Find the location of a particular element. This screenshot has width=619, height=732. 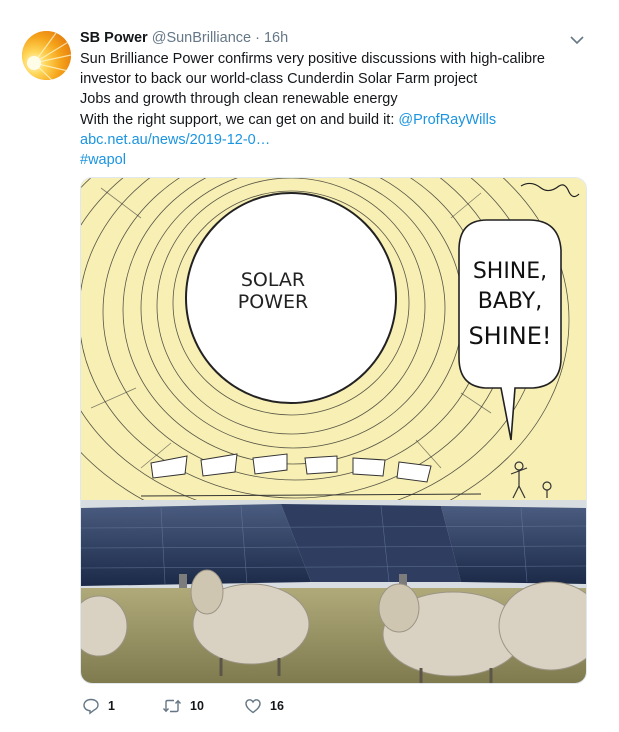

mention-link: @ProfRayWills is located at coordinates (447, 120).